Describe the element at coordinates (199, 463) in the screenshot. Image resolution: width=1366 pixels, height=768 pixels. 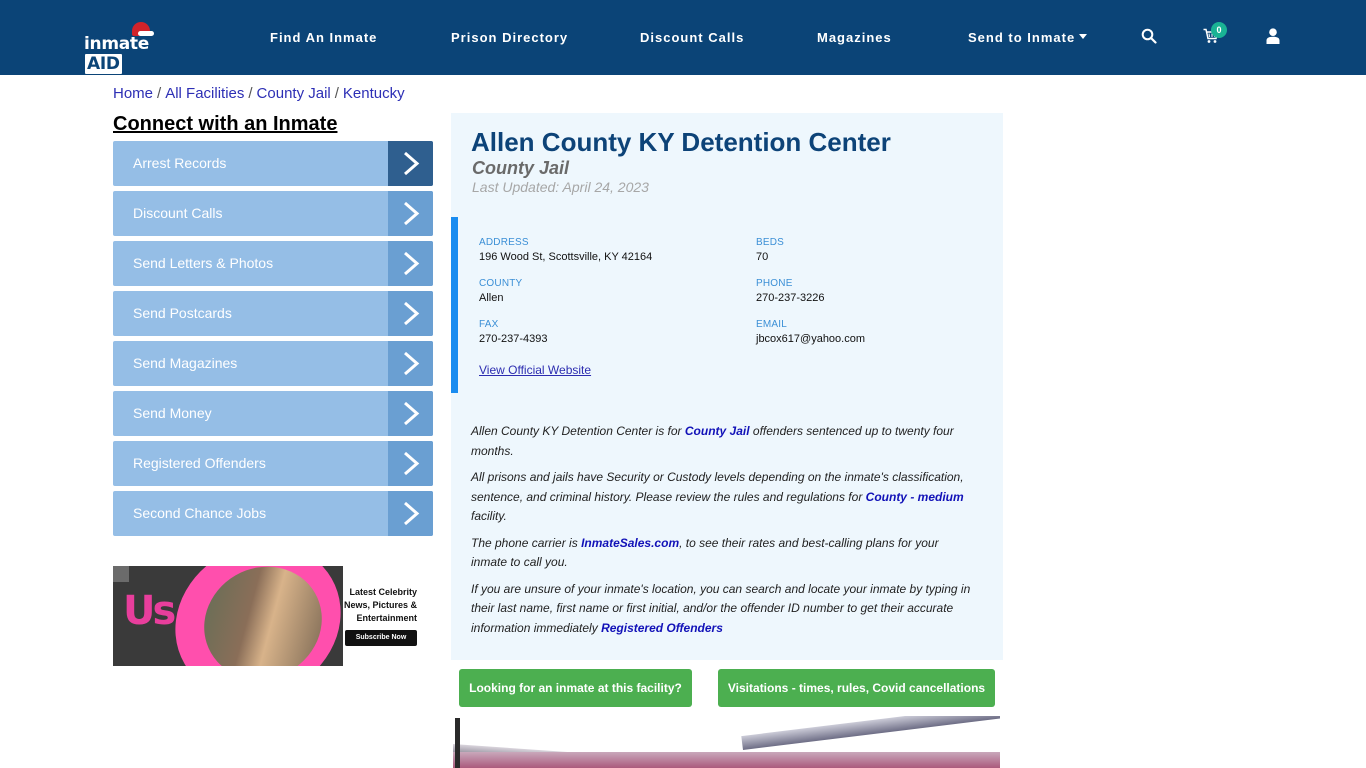
I see `sidebar-item-label: Registered Offenders` at that location.